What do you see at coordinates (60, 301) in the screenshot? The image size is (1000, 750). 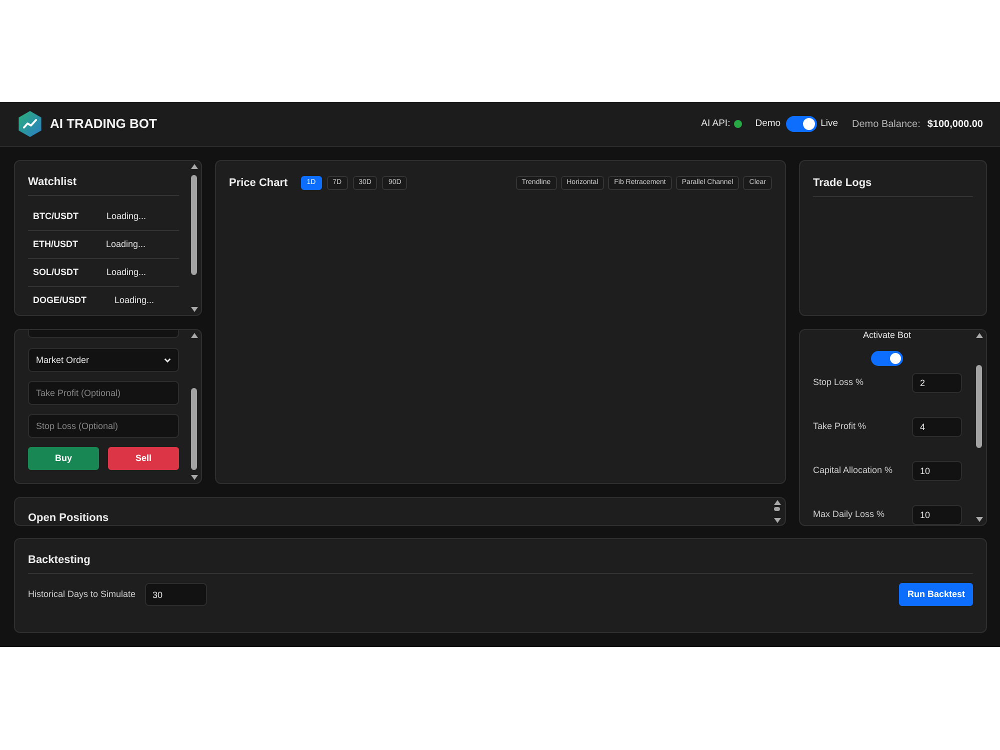 I see `ticker-symbol: DOGE/USDT` at bounding box center [60, 301].